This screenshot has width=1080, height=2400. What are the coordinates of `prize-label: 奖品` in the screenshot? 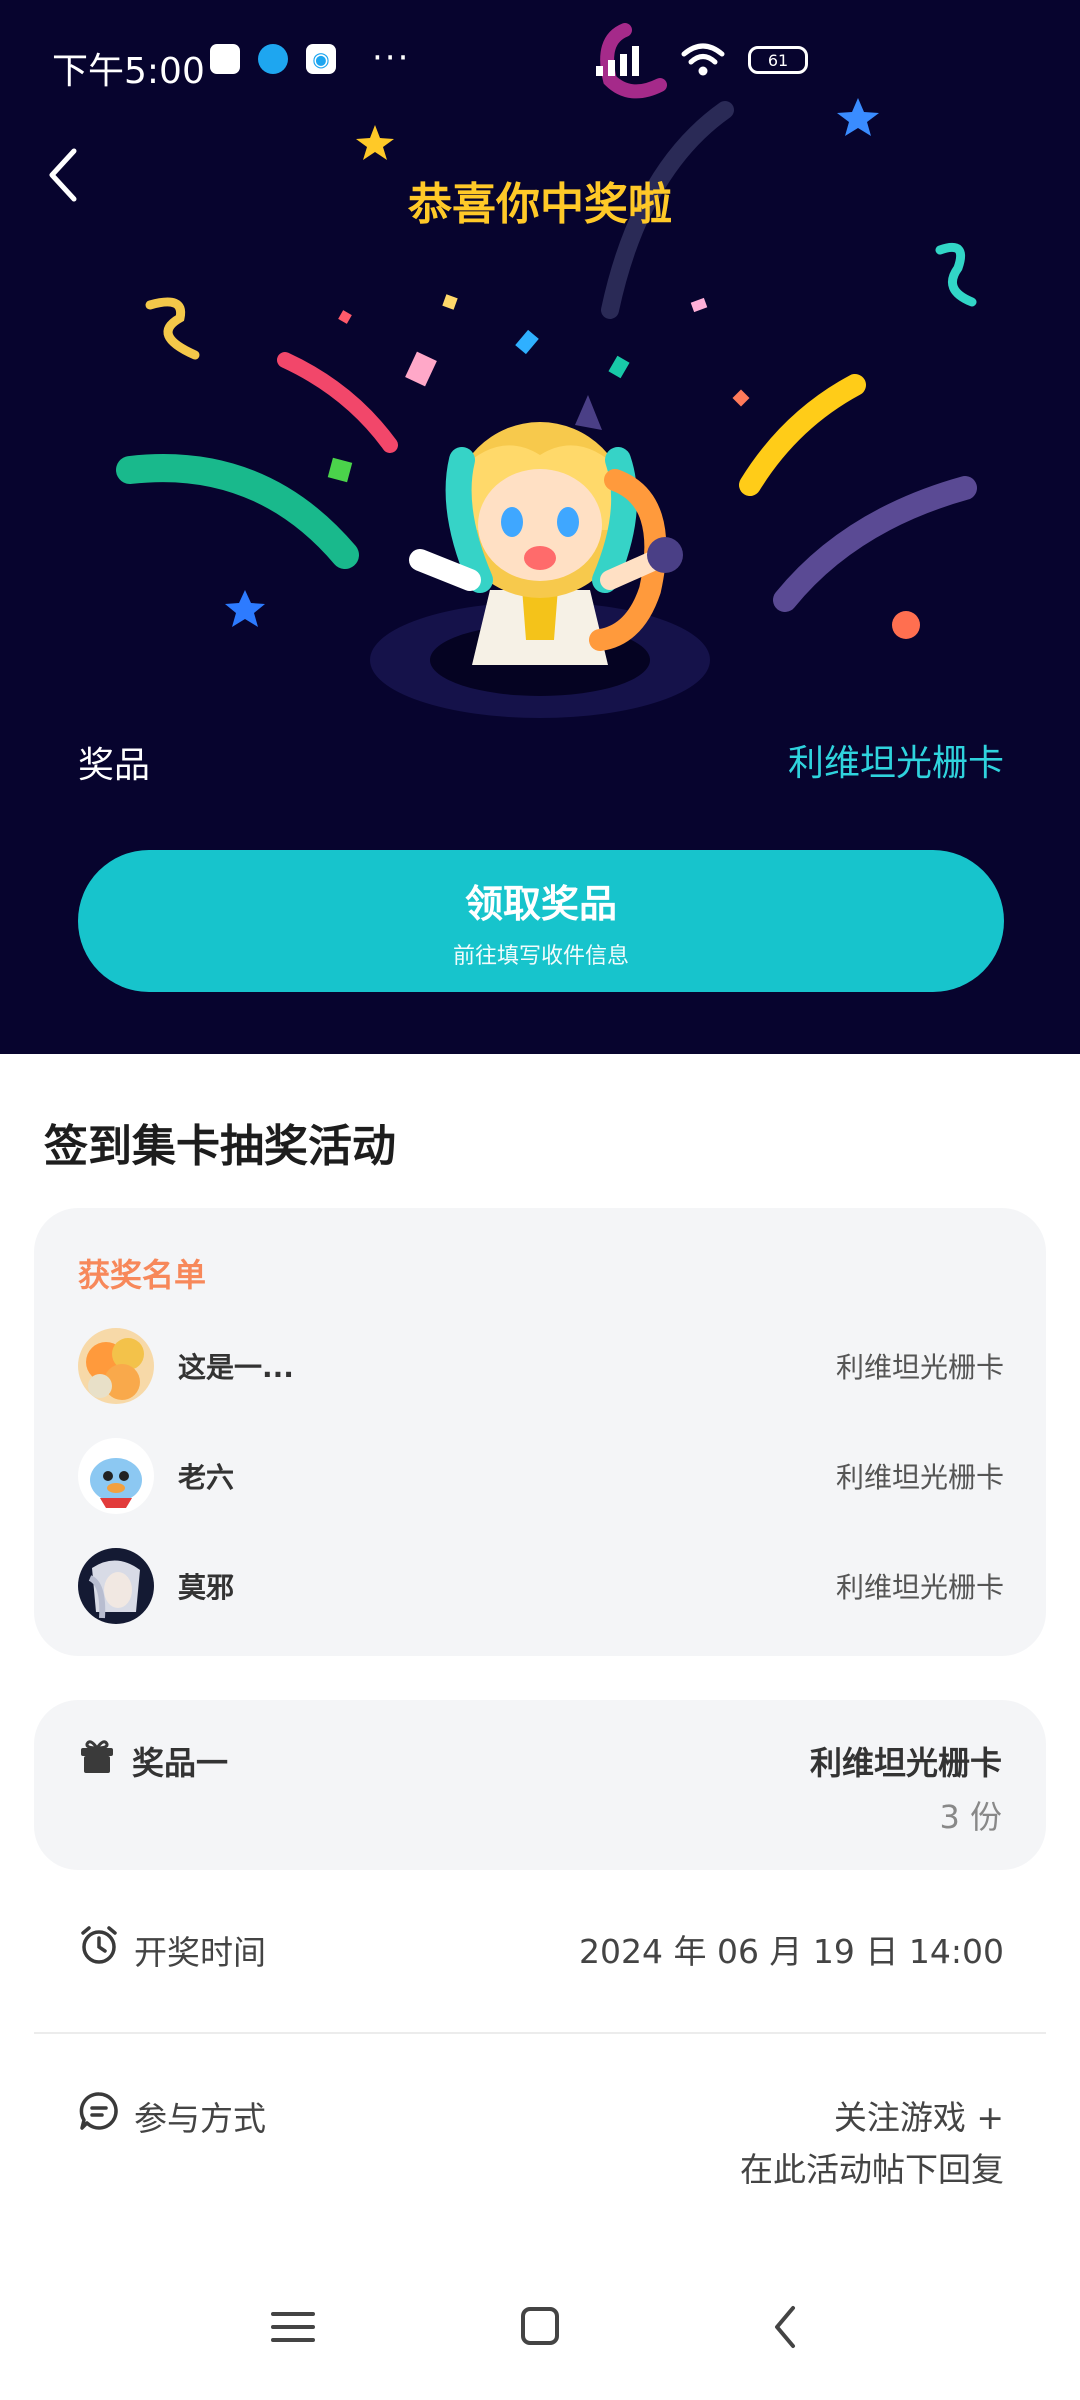 It's located at (114, 765).